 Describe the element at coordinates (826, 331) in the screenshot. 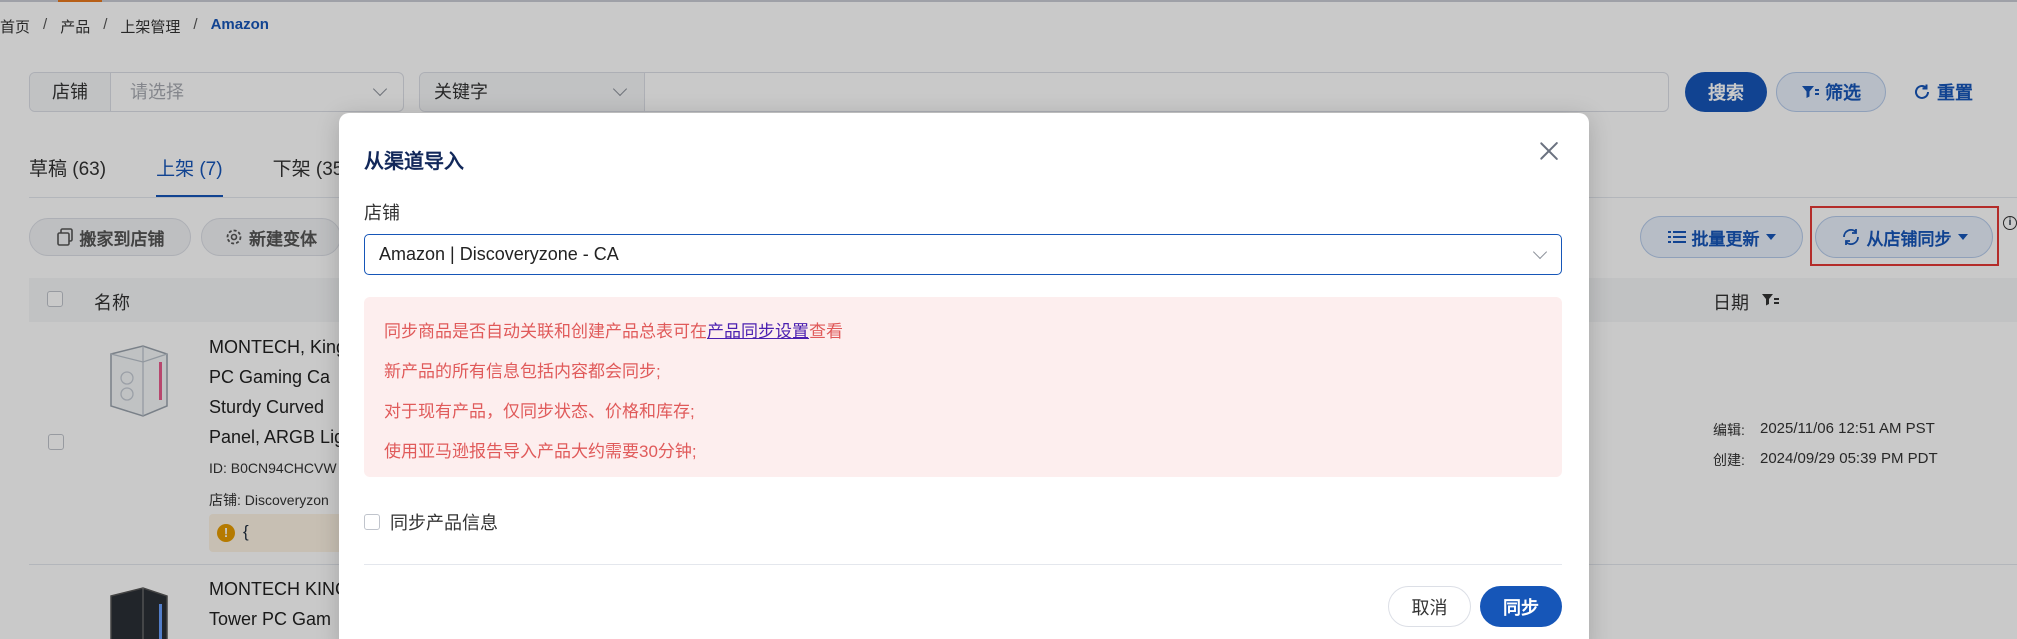

I see `notice-text: 查看` at that location.